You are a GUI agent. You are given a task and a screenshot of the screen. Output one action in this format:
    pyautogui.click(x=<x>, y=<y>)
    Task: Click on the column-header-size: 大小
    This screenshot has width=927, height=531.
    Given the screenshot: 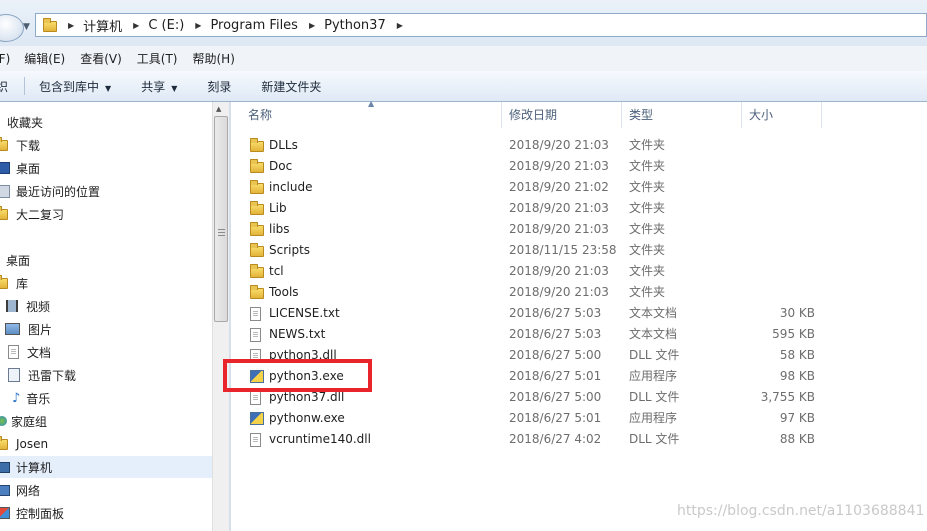 What is the action you would take?
    pyautogui.click(x=782, y=115)
    